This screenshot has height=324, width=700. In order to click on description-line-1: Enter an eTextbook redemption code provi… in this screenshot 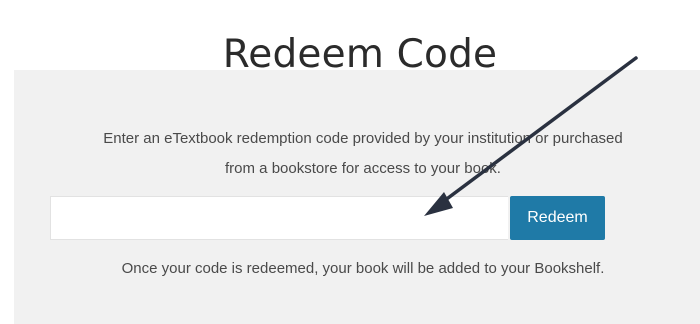, I will do `click(363, 138)`.